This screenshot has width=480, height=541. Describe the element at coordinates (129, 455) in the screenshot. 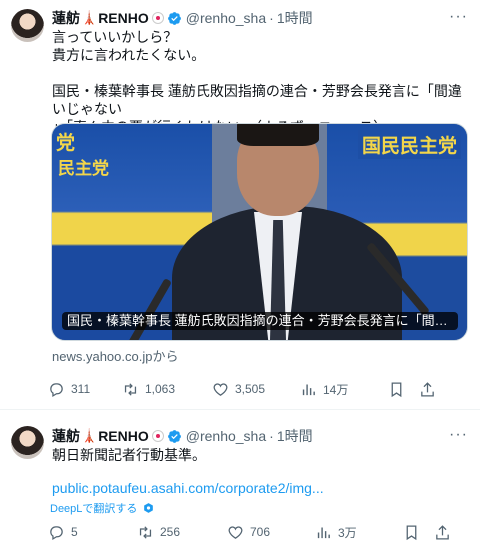

I see `tweet-line: 朝日新聞記者行動基準。` at that location.